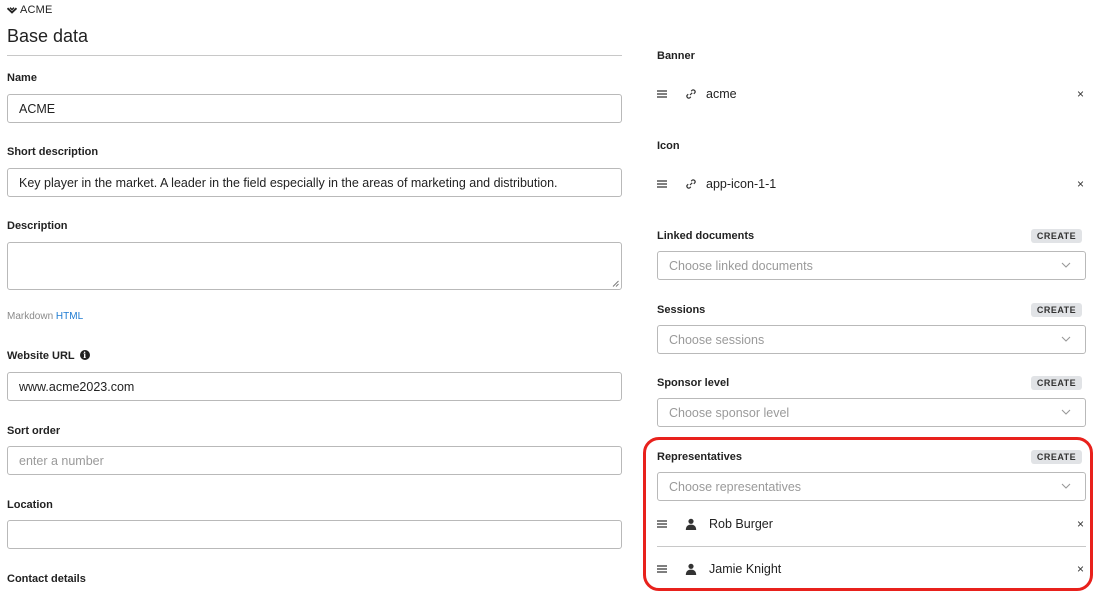 This screenshot has width=1096, height=593. Describe the element at coordinates (22, 78) in the screenshot. I see `name-label: Name` at that location.